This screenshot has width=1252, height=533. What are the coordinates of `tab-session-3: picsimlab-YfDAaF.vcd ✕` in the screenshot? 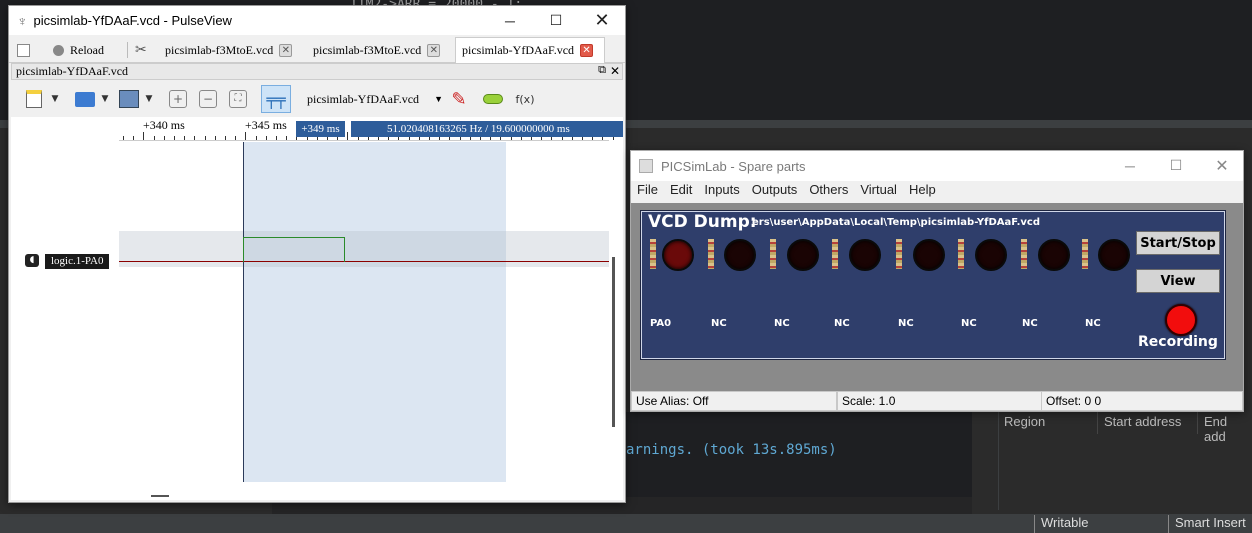 It's located at (530, 50).